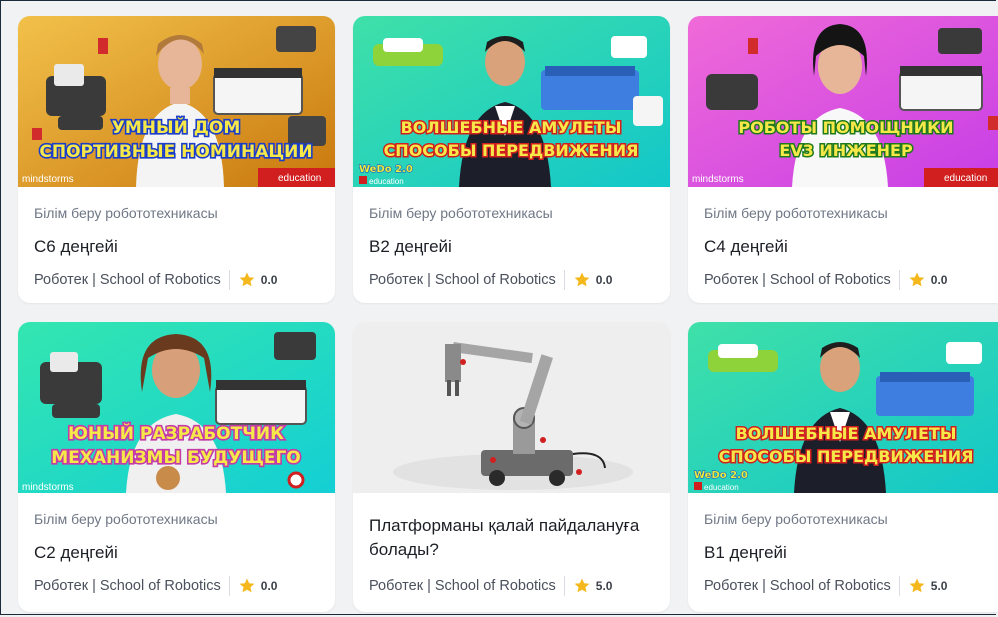  Describe the element at coordinates (176, 458) in the screenshot. I see `banner-line-2: МЕХАНИЗМЫ БУДУЩЕГО` at that location.